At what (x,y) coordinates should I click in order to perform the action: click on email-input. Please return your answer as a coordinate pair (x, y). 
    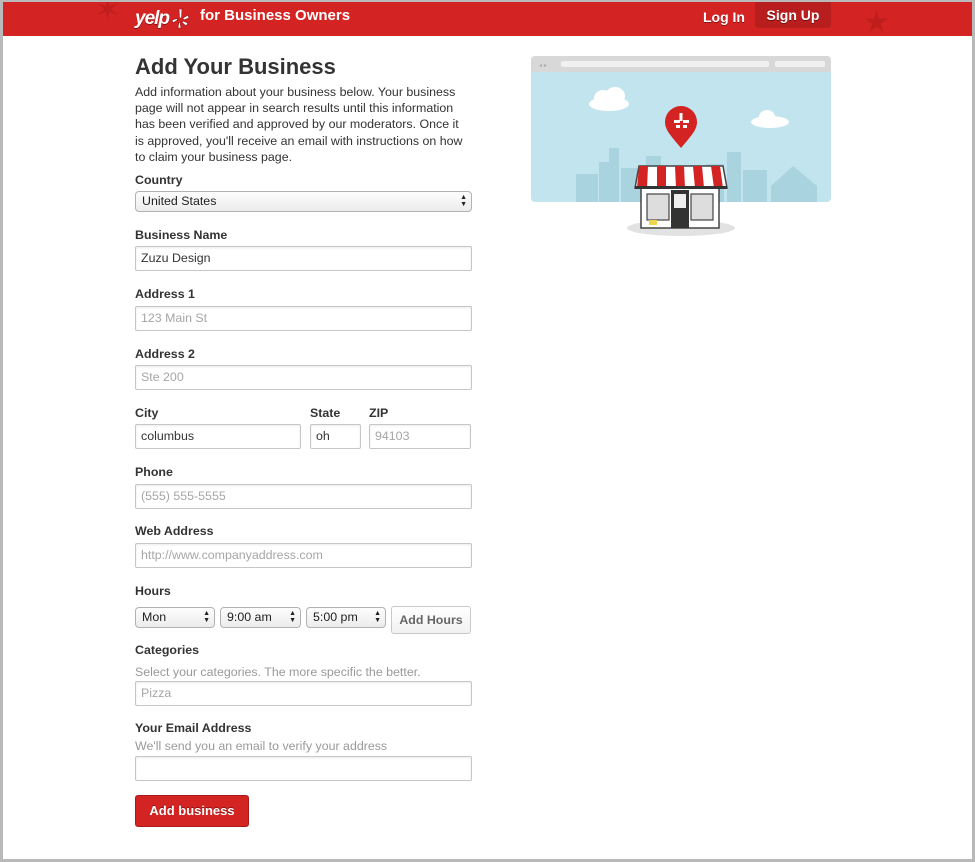
    Looking at the image, I should click on (303, 768).